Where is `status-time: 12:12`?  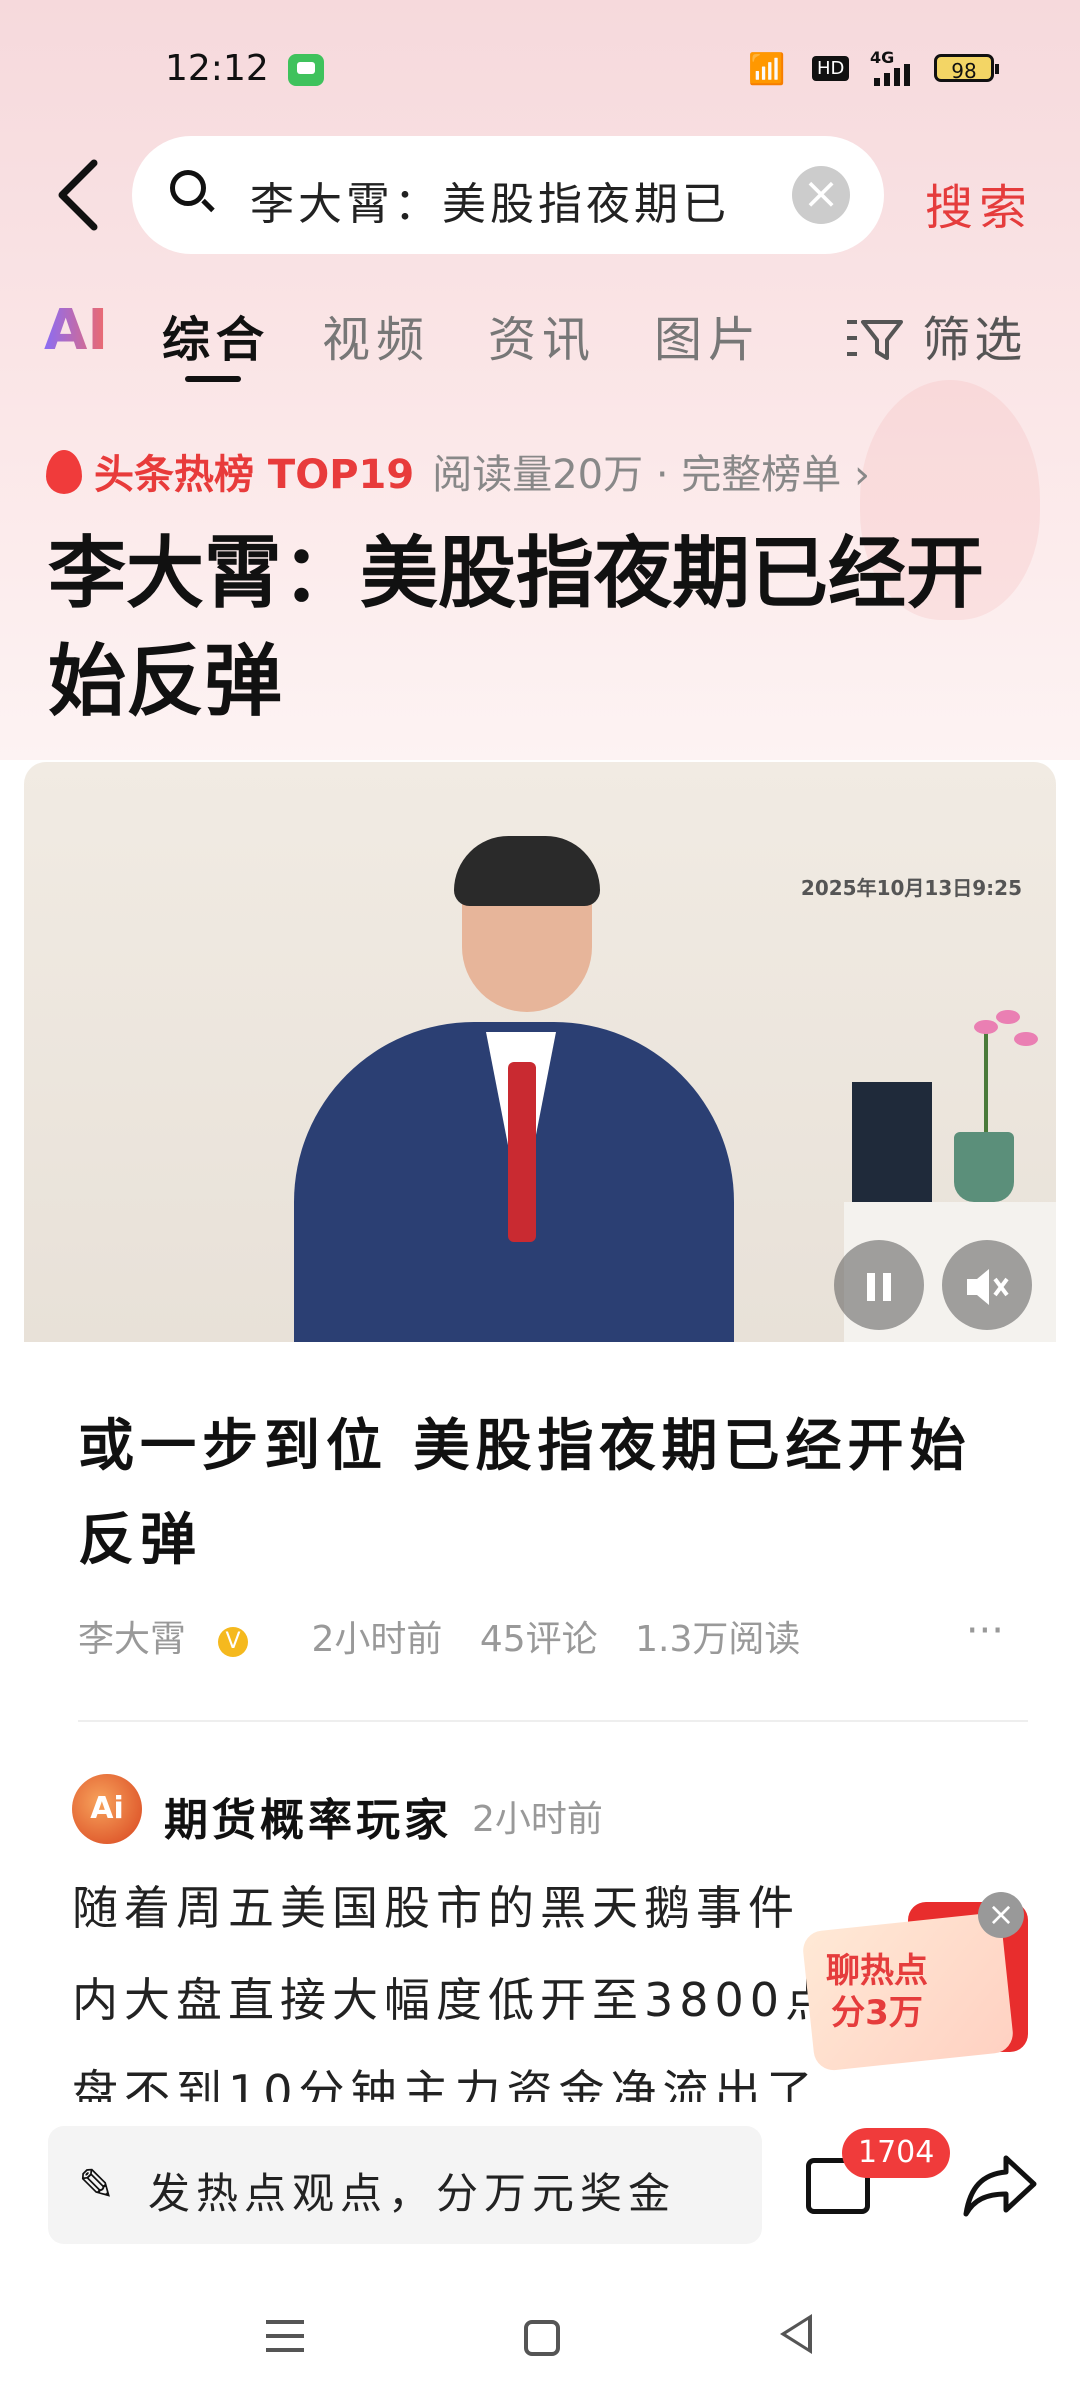 status-time: 12:12 is located at coordinates (217, 68).